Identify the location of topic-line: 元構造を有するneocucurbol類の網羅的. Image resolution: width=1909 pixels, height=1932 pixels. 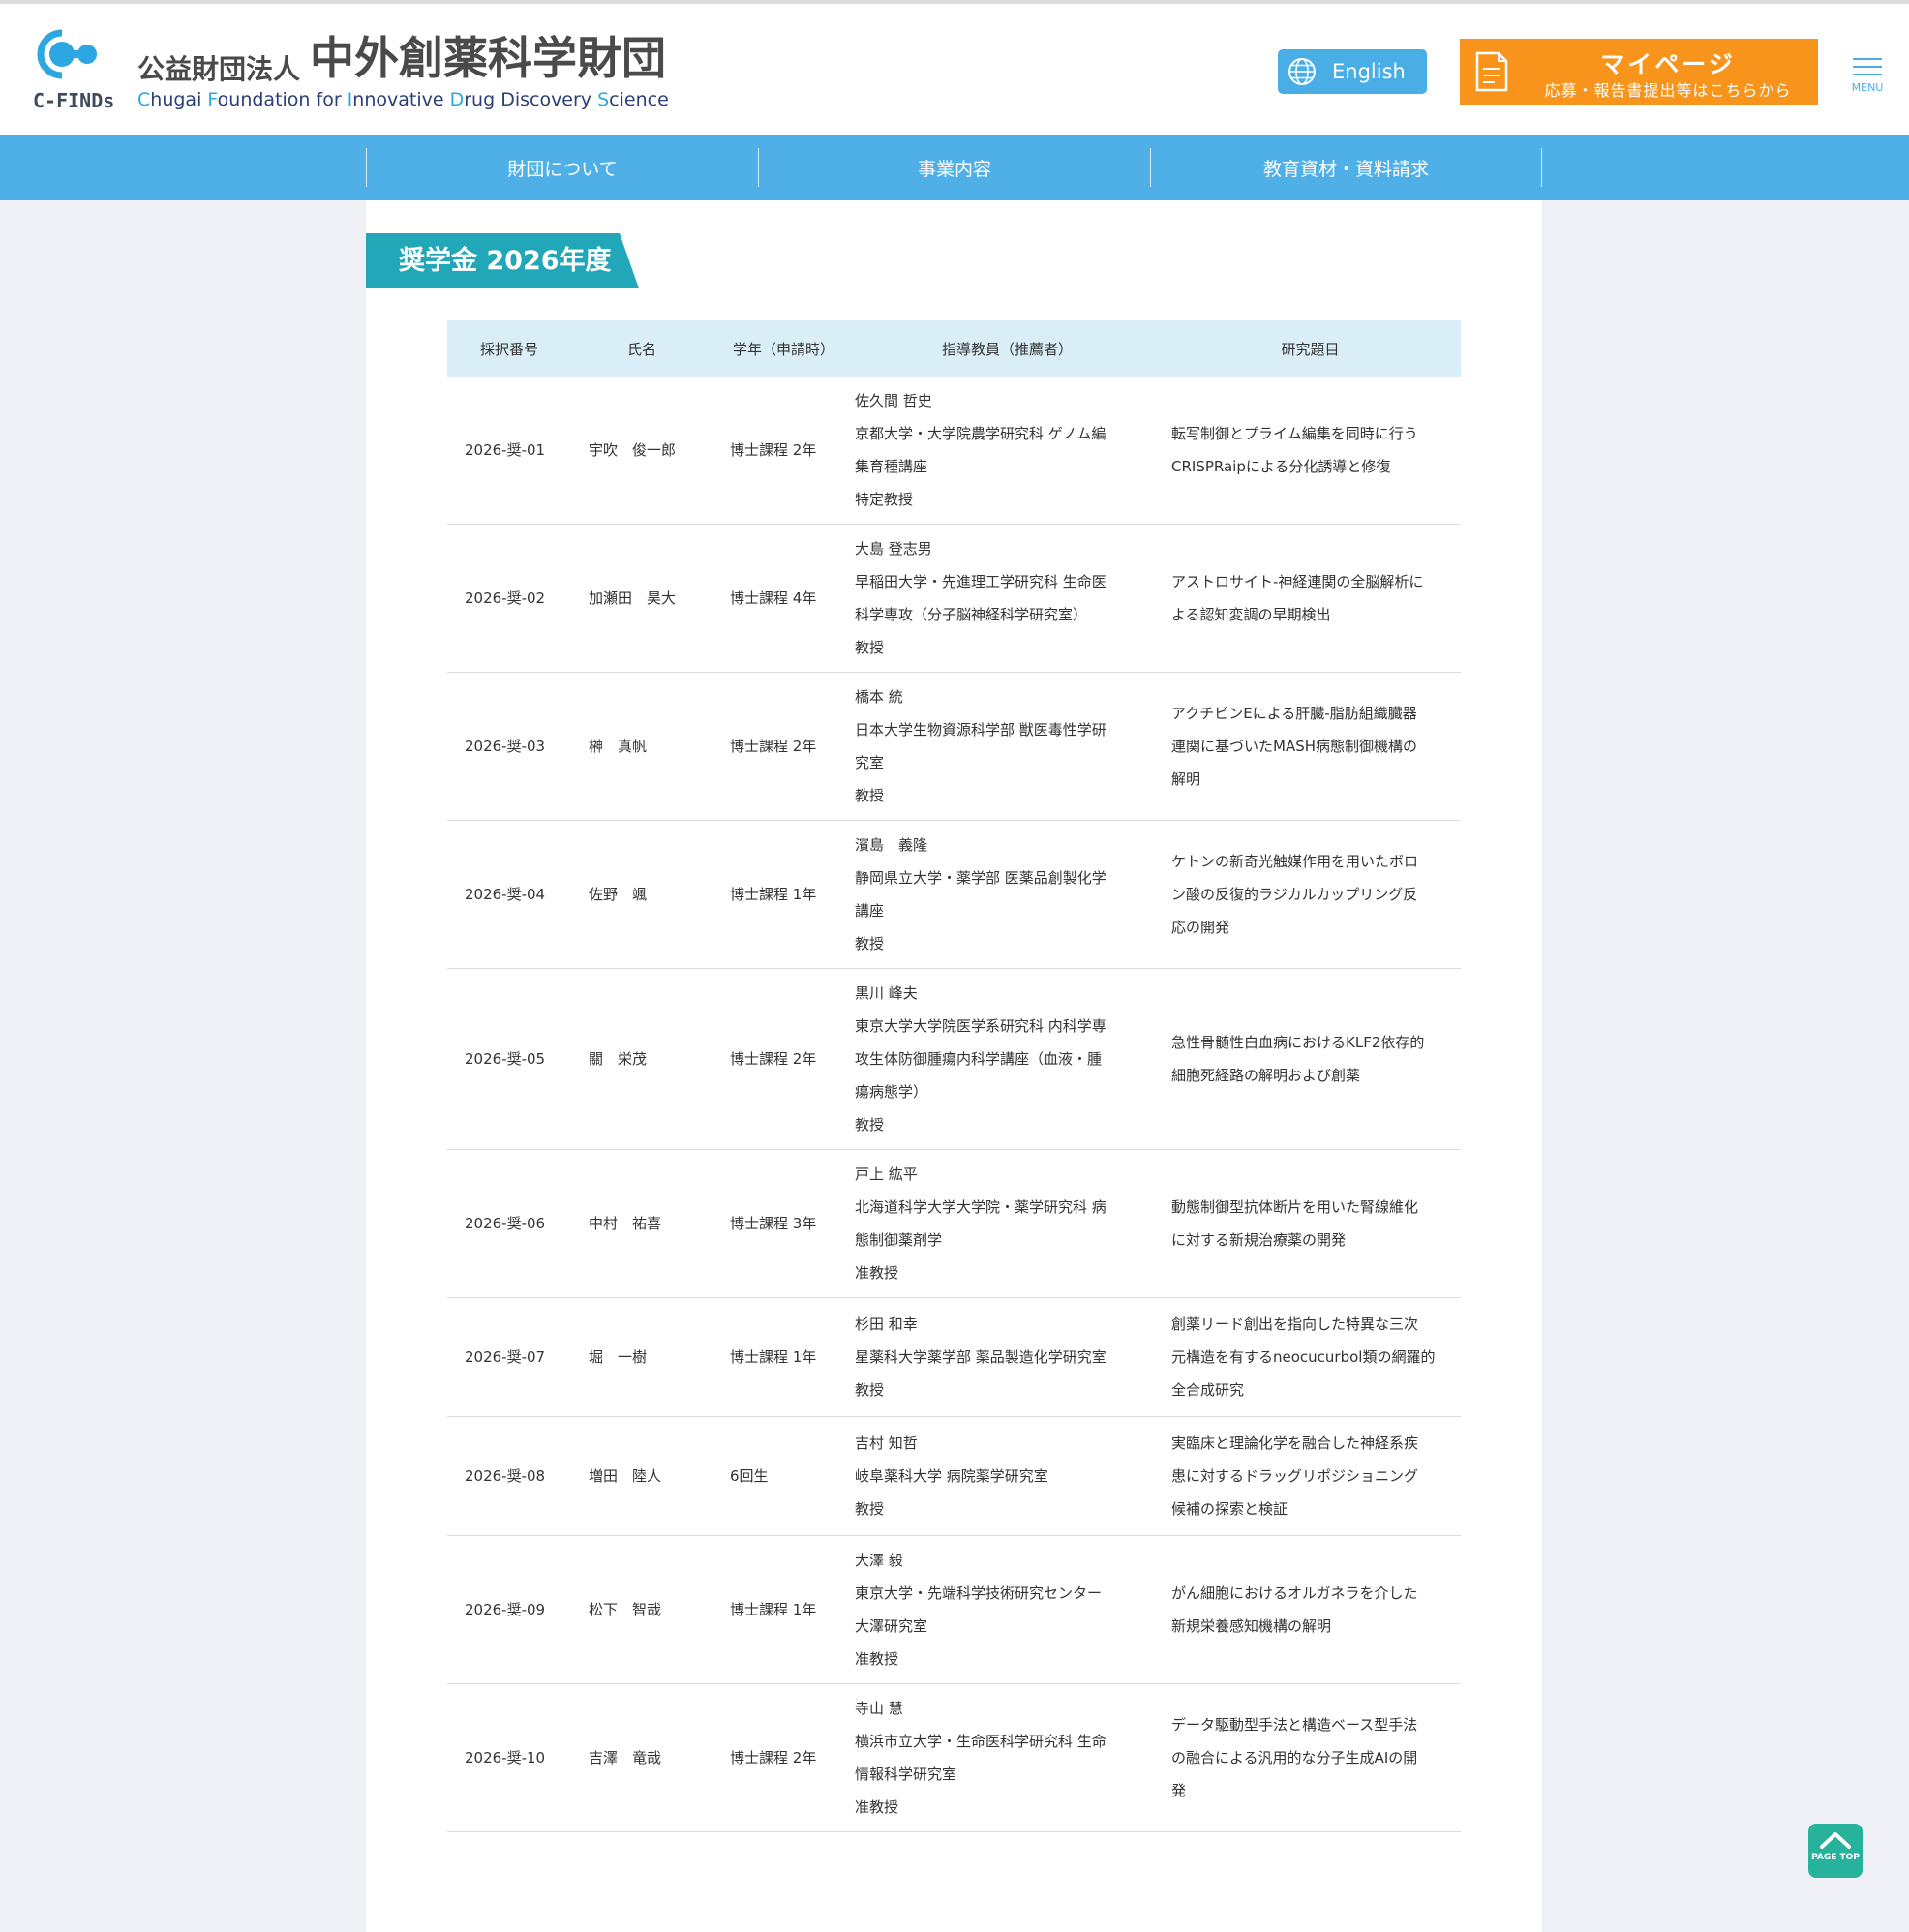
(1303, 1357).